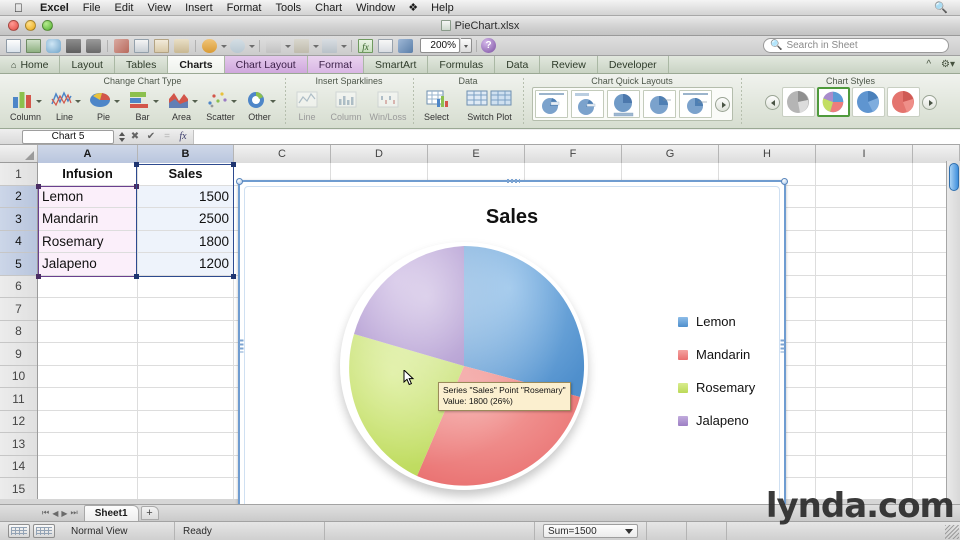  I want to click on row-header-9: 9, so click(18, 354).